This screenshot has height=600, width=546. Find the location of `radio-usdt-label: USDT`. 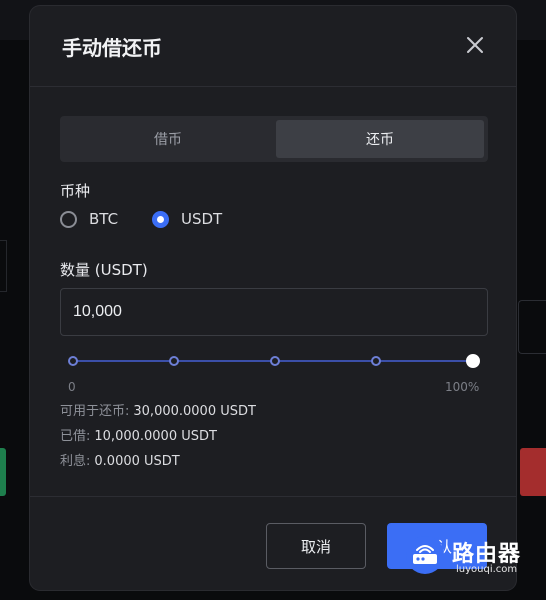

radio-usdt-label: USDT is located at coordinates (202, 219).